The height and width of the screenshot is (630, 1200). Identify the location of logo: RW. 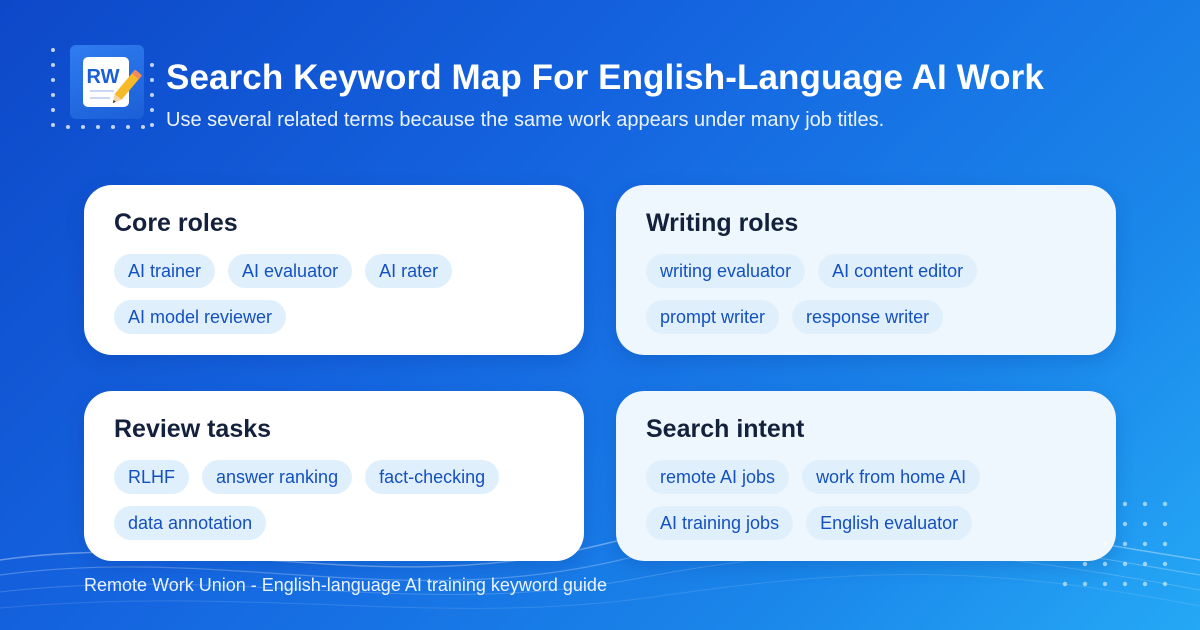
(107, 82).